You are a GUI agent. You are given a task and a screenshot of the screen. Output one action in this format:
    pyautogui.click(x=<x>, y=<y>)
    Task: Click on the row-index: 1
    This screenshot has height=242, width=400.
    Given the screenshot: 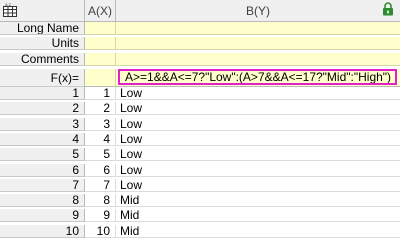 What is the action you would take?
    pyautogui.click(x=42, y=93)
    